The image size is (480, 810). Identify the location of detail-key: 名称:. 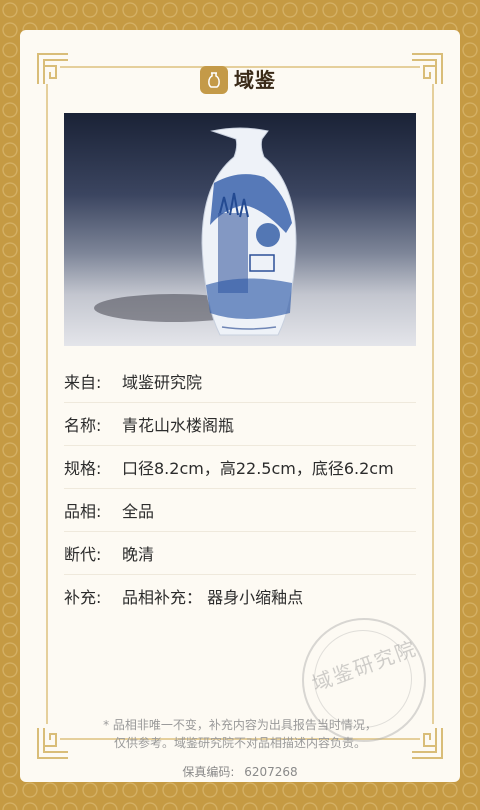
(83, 425).